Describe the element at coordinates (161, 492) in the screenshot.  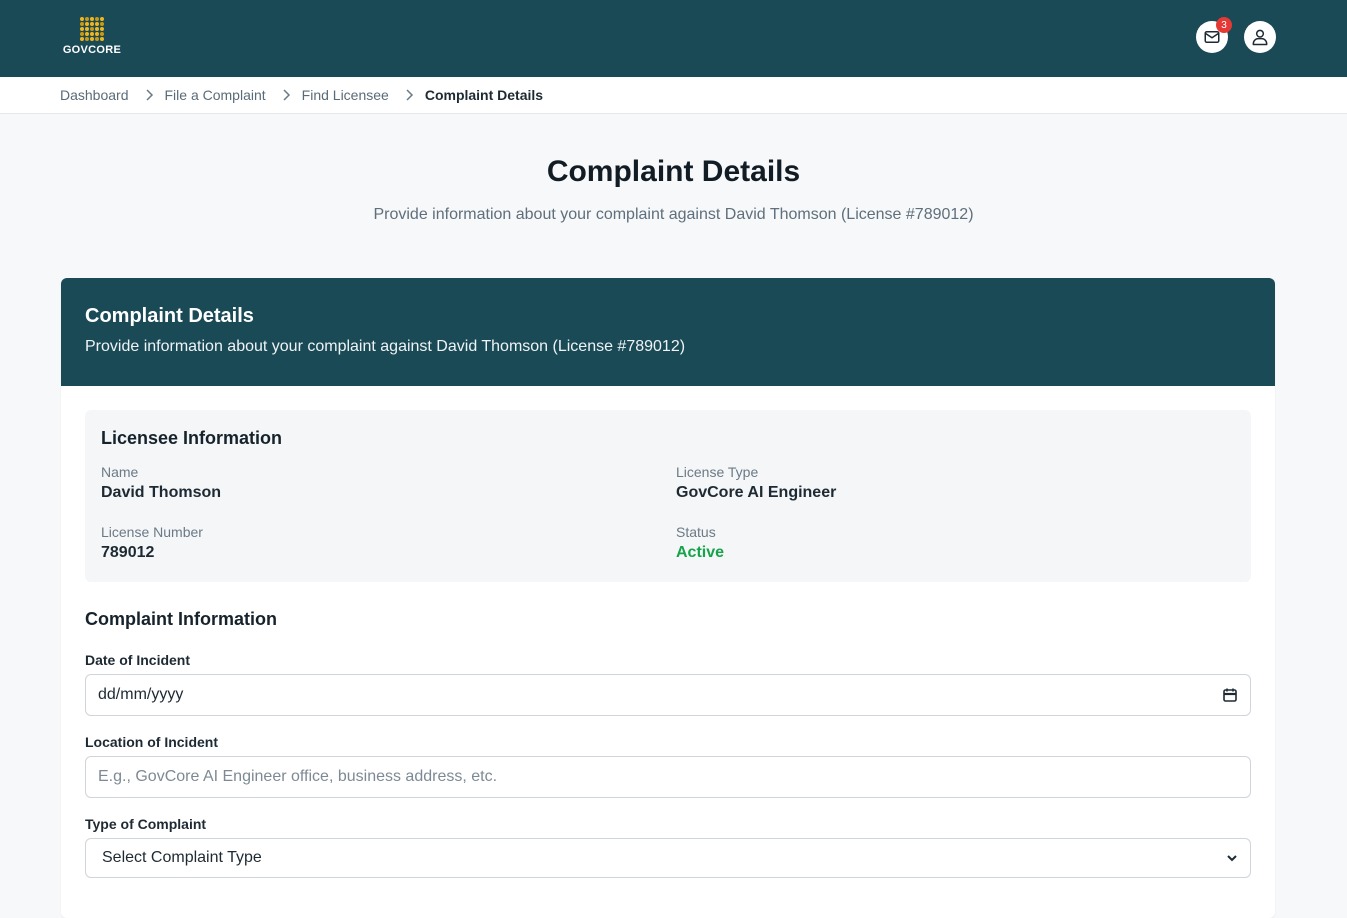
I see `licensee-name-value: David Thomson` at that location.